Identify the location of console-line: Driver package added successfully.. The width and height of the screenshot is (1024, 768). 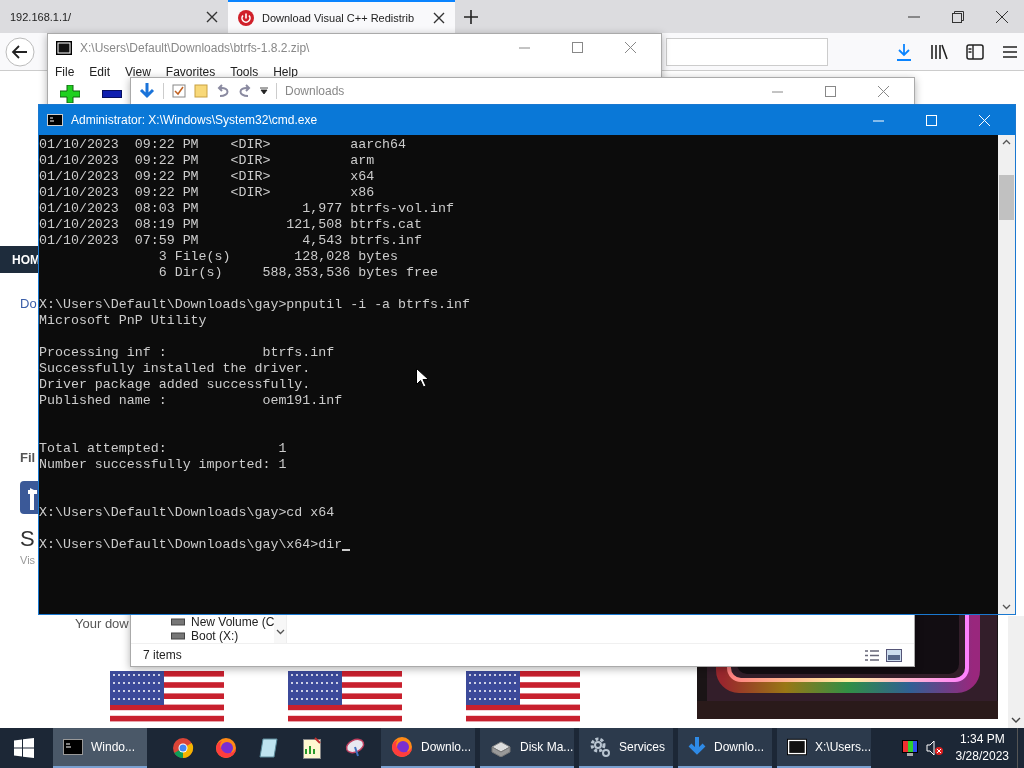
(175, 385).